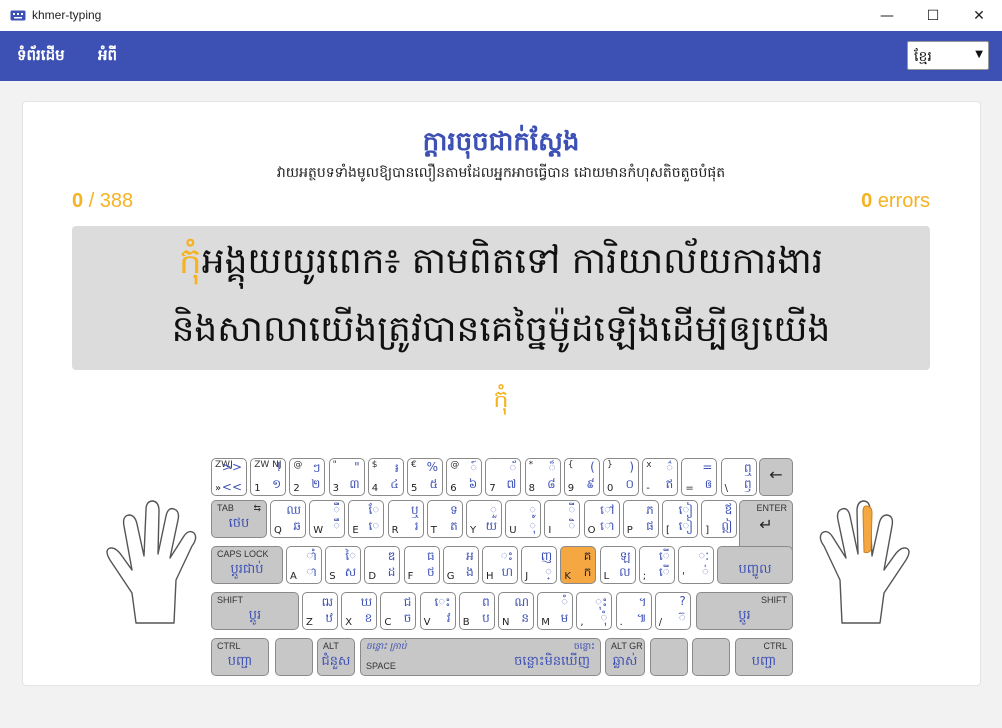  I want to click on key-a: Aាំា, so click(304, 565).